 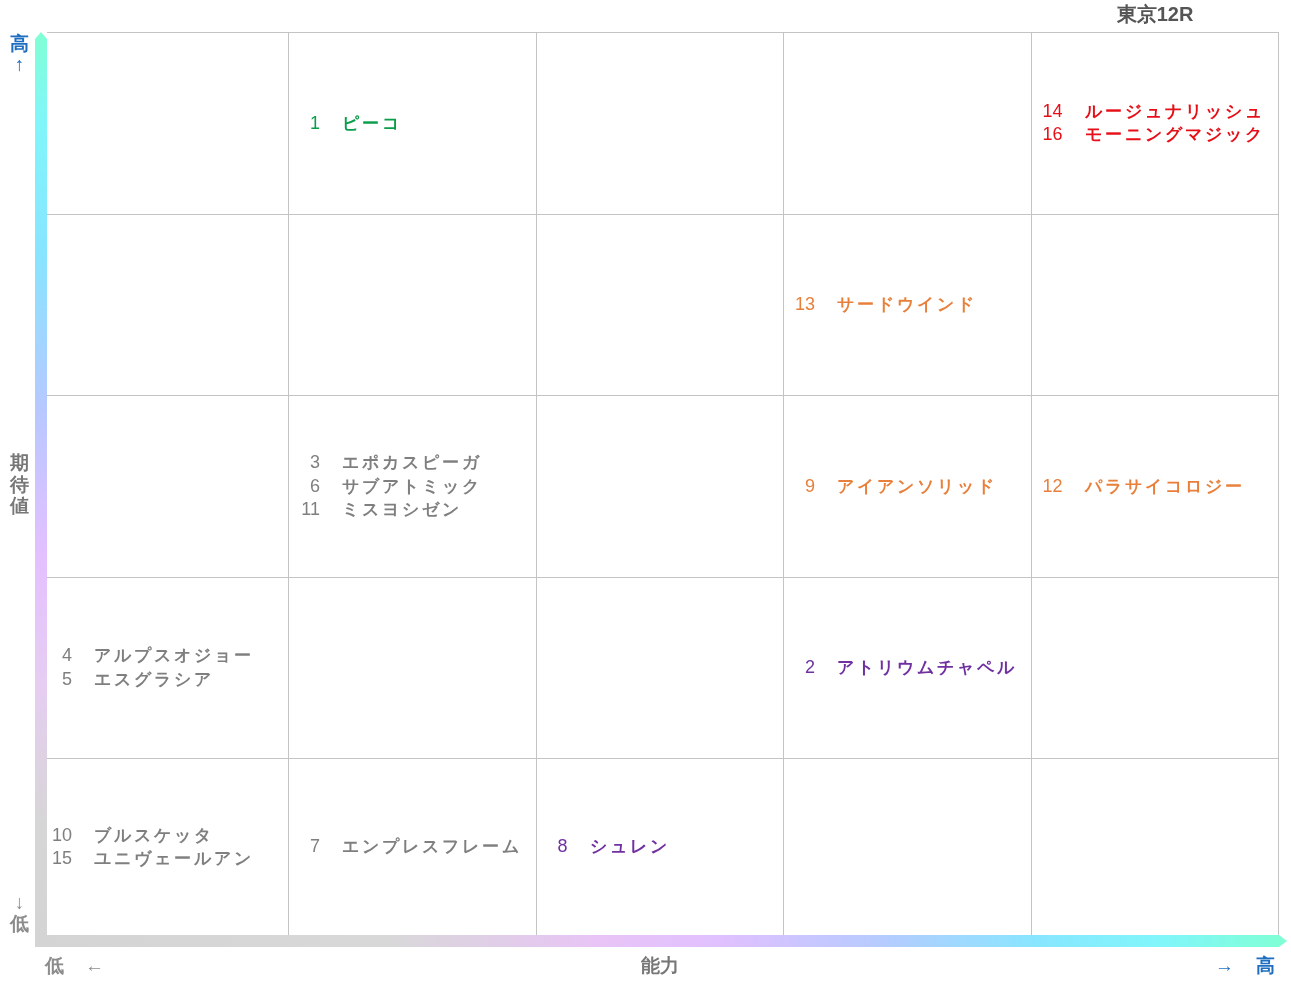 I want to click on horse-name: ピーコ, so click(x=372, y=123).